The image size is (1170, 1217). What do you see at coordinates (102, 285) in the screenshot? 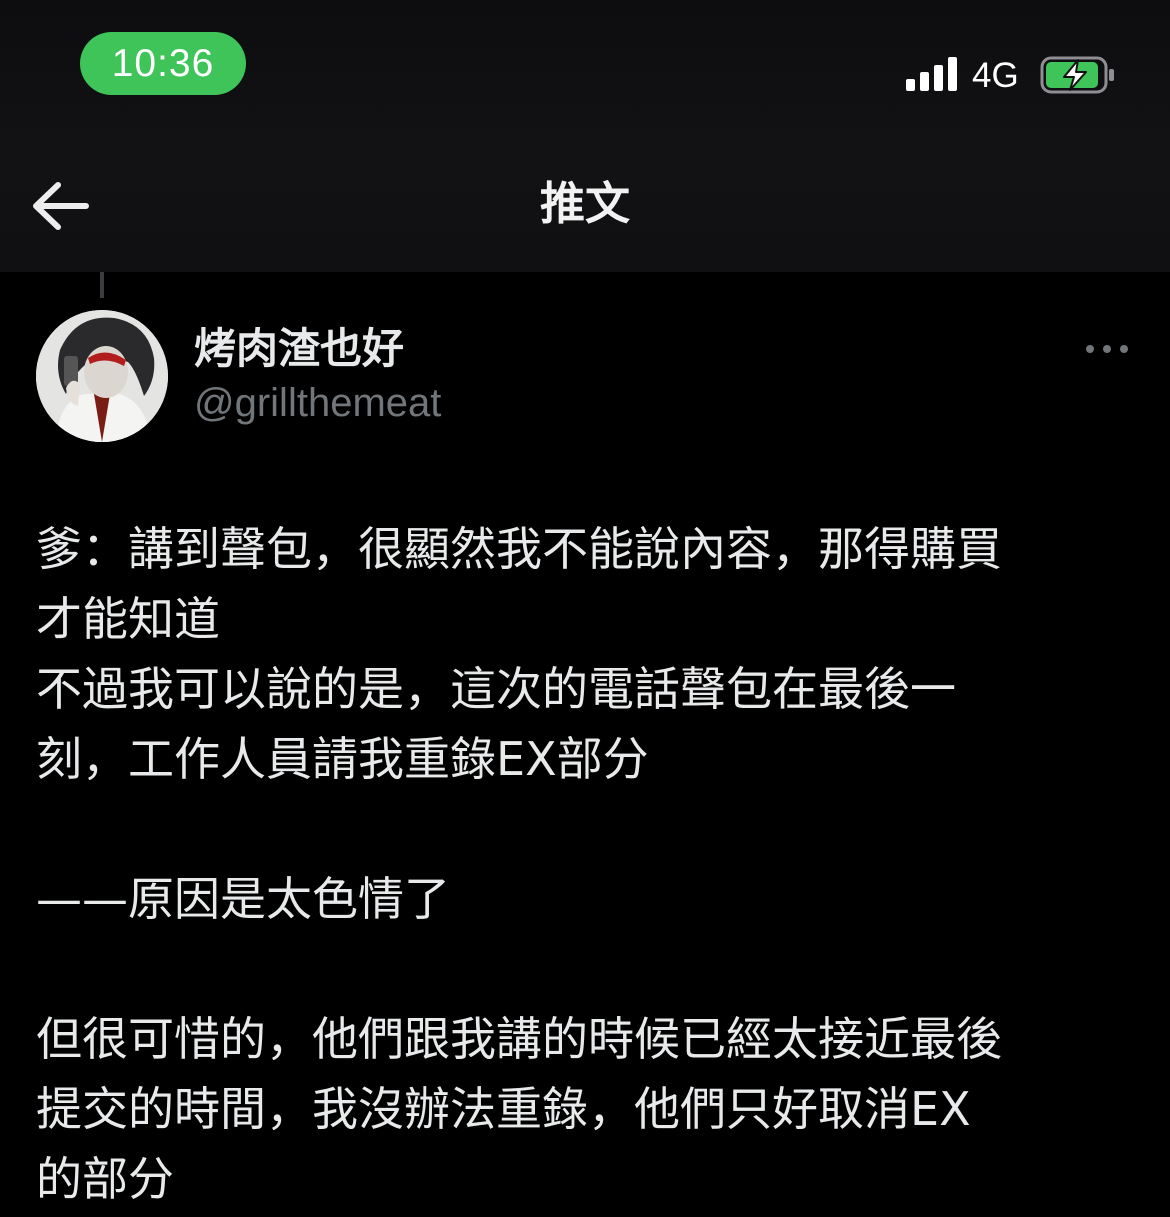
I see `thread-connector-line` at bounding box center [102, 285].